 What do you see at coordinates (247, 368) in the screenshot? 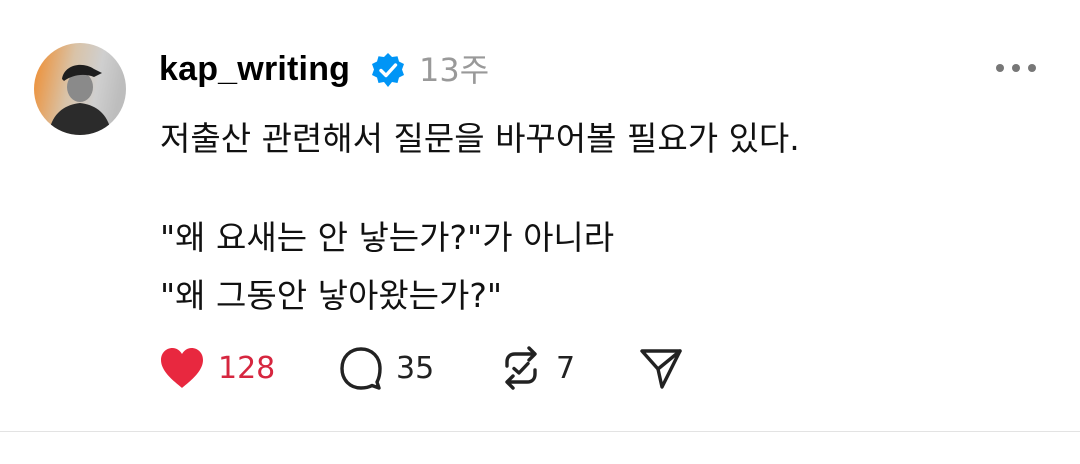
I see `like-count: 128` at bounding box center [247, 368].